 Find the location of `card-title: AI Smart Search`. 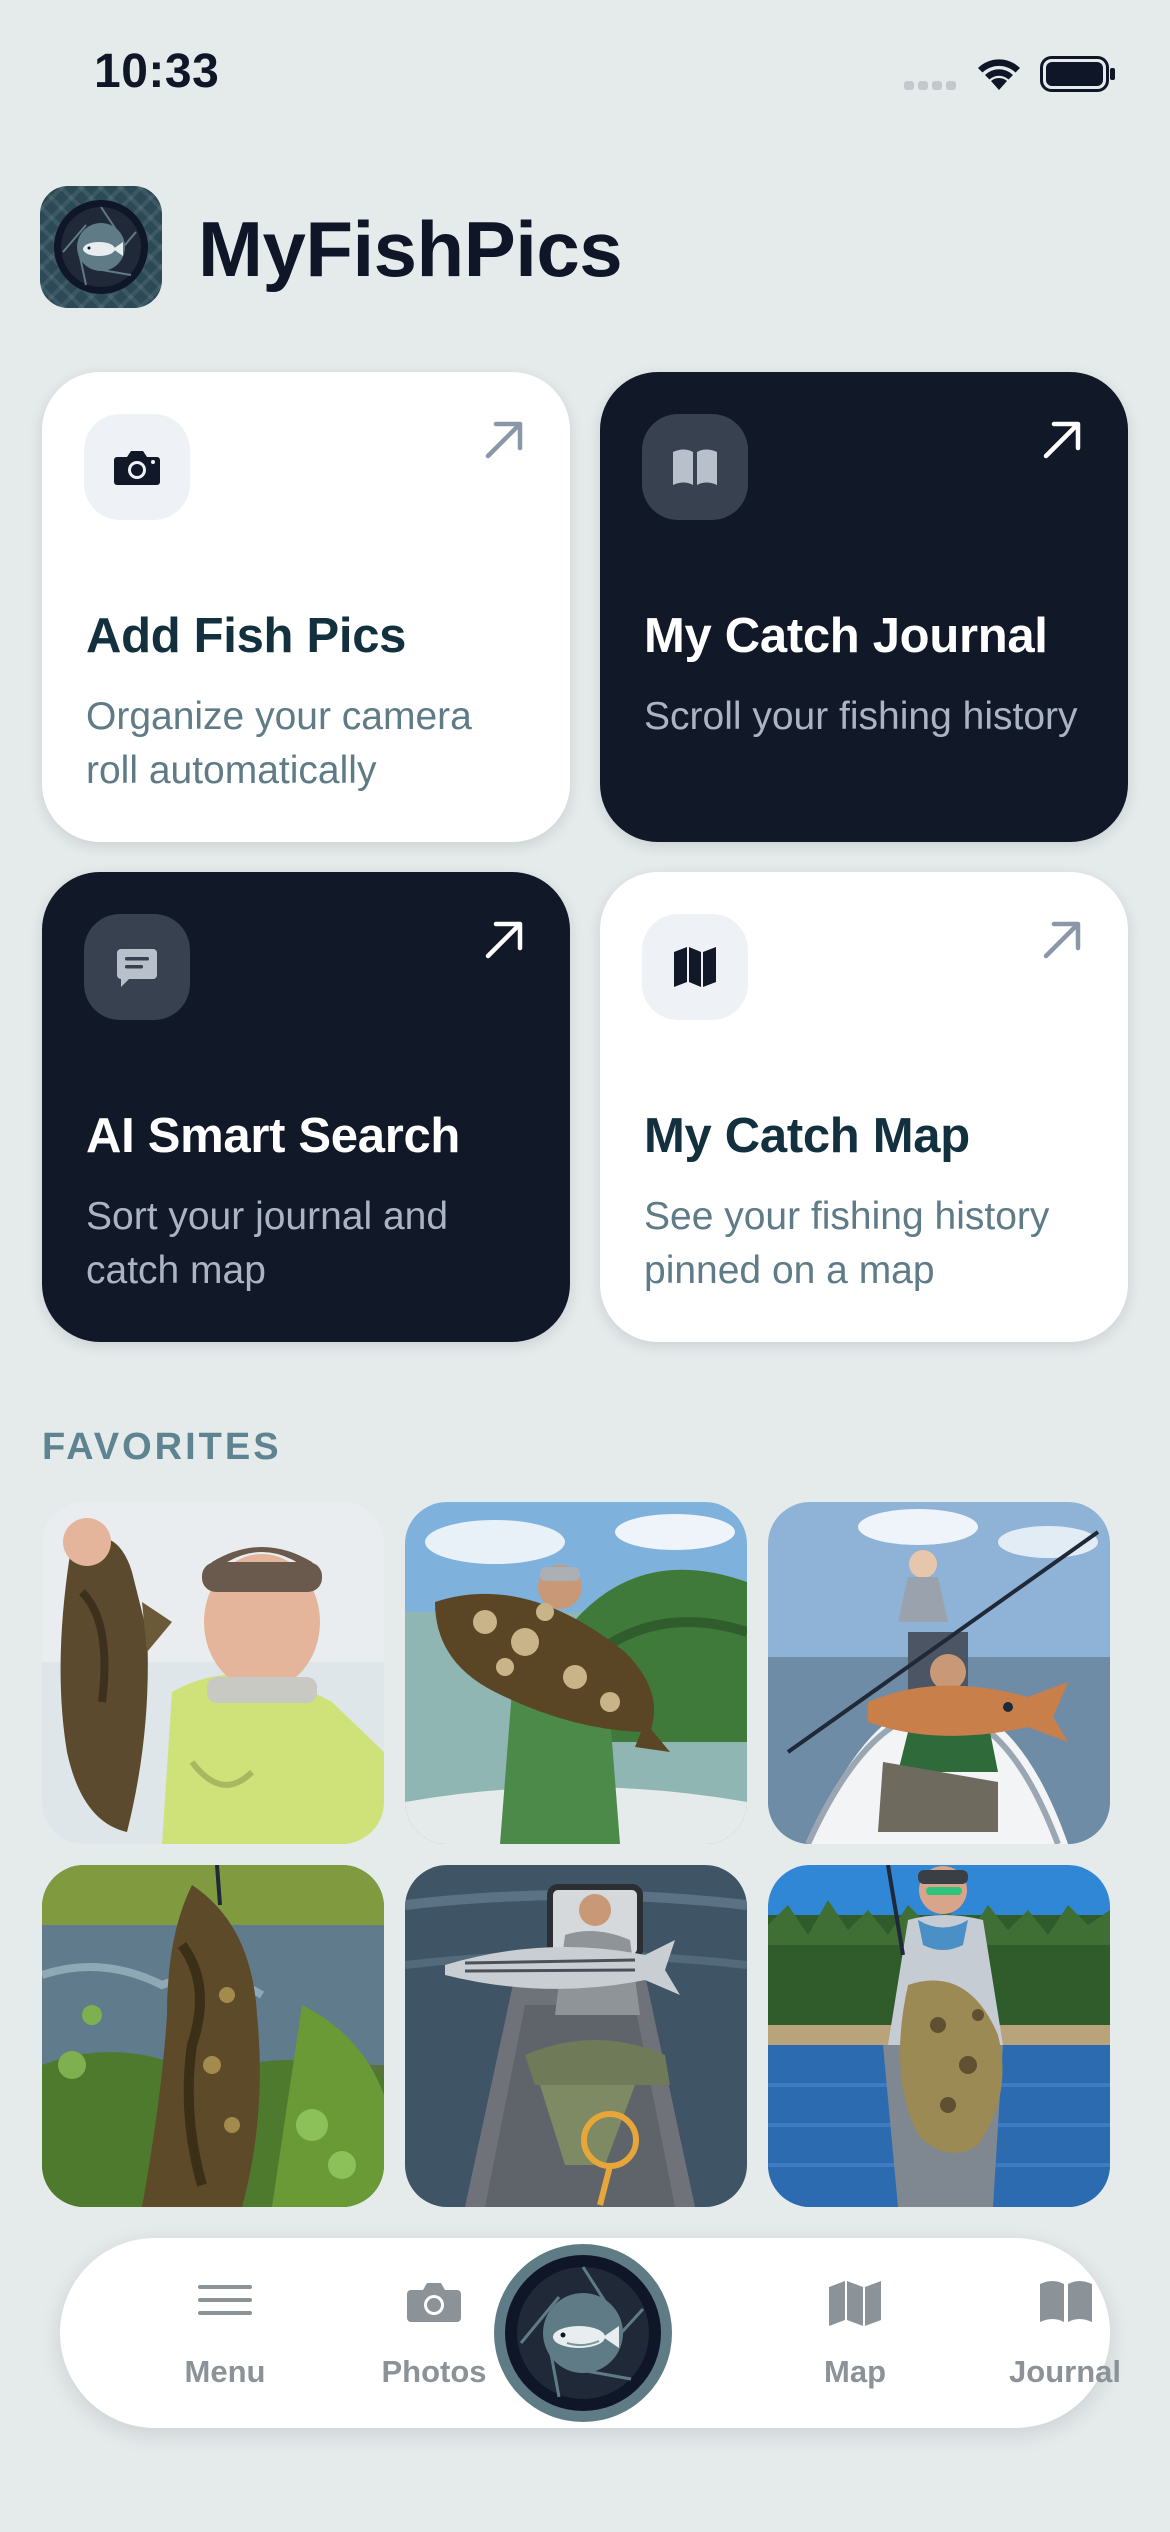

card-title: AI Smart Search is located at coordinates (273, 1136).